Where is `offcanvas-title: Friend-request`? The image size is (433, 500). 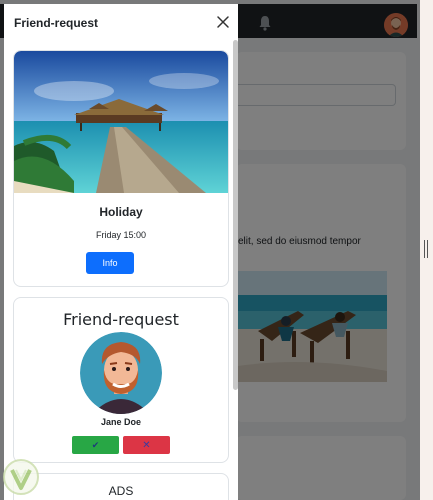 offcanvas-title: Friend-request is located at coordinates (56, 23).